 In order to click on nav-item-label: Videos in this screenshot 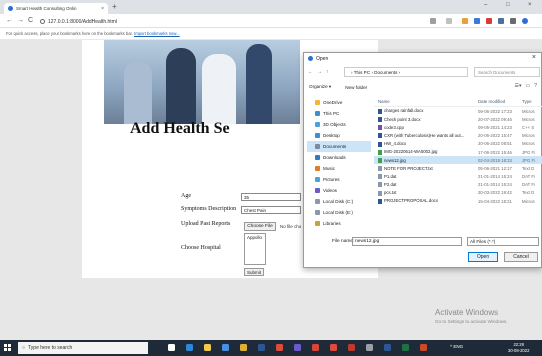, I will do `click(330, 190)`.